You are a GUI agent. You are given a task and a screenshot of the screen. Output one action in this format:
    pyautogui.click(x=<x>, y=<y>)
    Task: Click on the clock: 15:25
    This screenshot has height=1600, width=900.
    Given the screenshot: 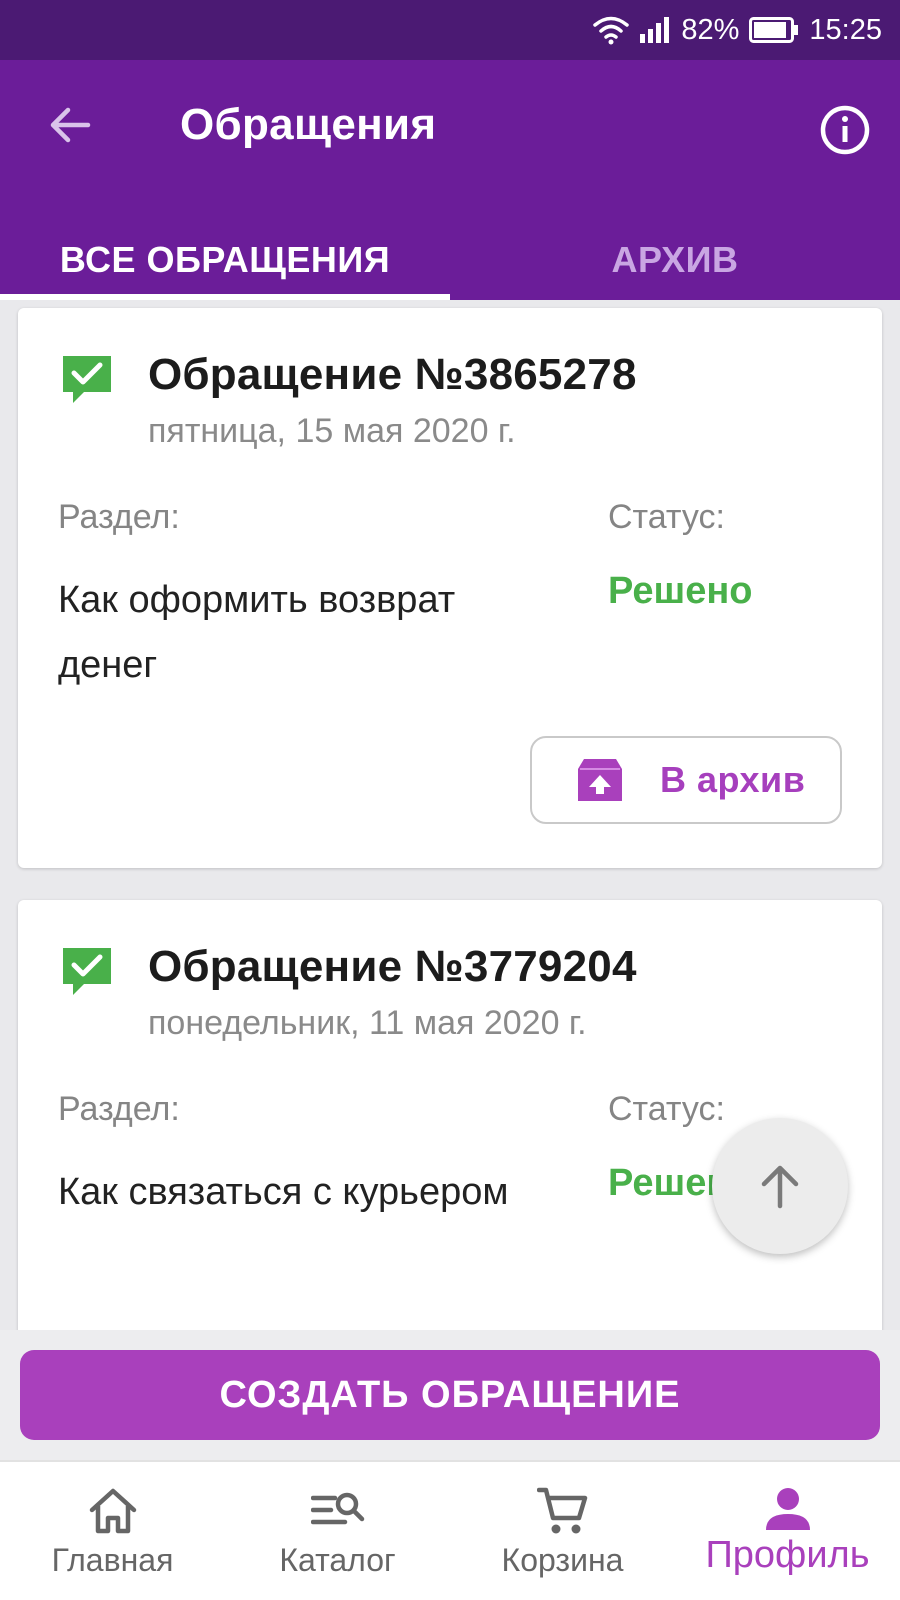 What is the action you would take?
    pyautogui.click(x=845, y=29)
    